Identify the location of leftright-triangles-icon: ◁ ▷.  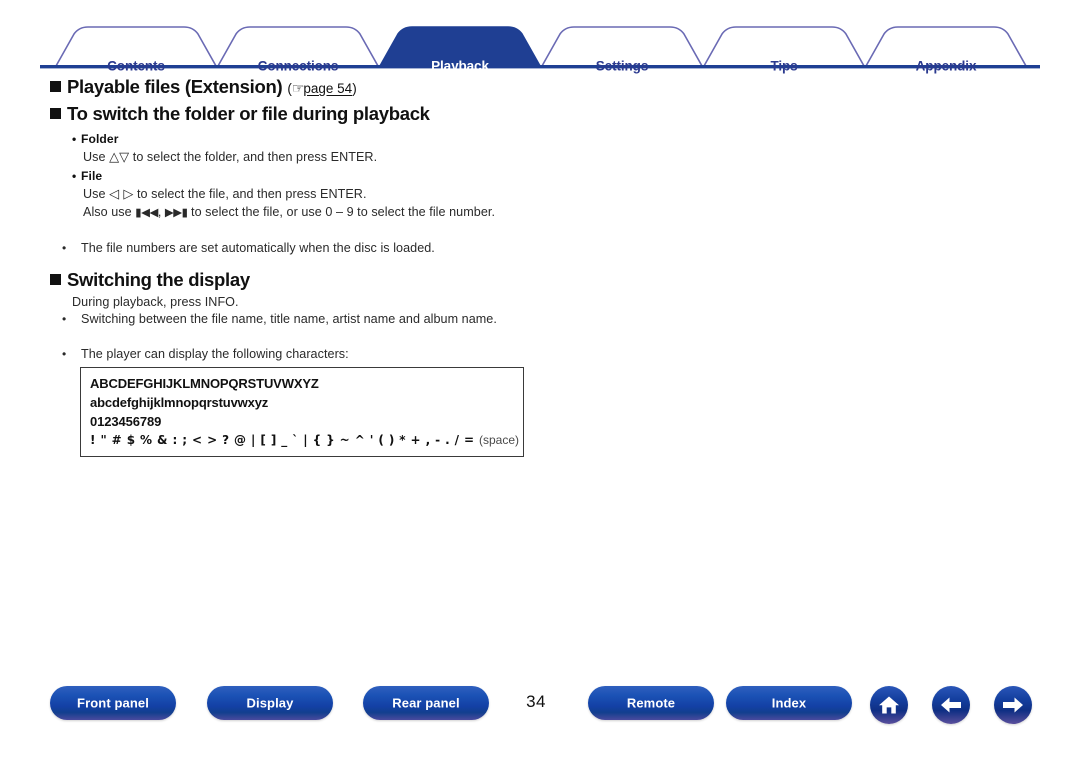
(121, 194).